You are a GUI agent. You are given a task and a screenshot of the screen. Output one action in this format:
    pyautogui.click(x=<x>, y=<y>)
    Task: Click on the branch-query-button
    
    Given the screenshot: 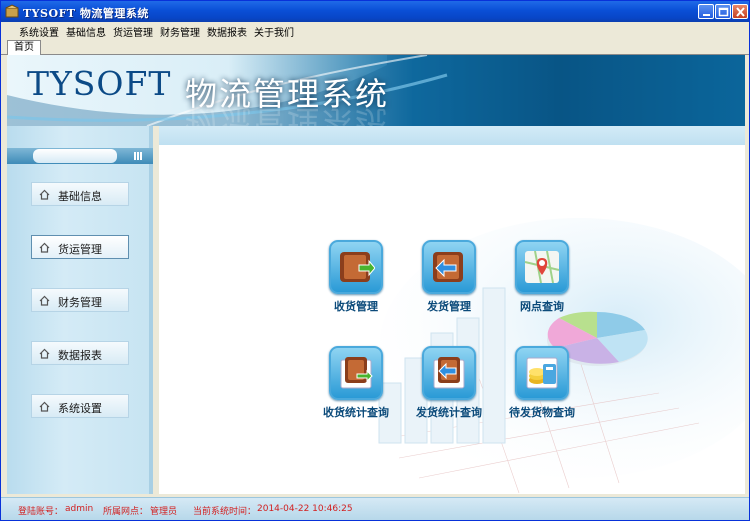 What is the action you would take?
    pyautogui.click(x=542, y=267)
    